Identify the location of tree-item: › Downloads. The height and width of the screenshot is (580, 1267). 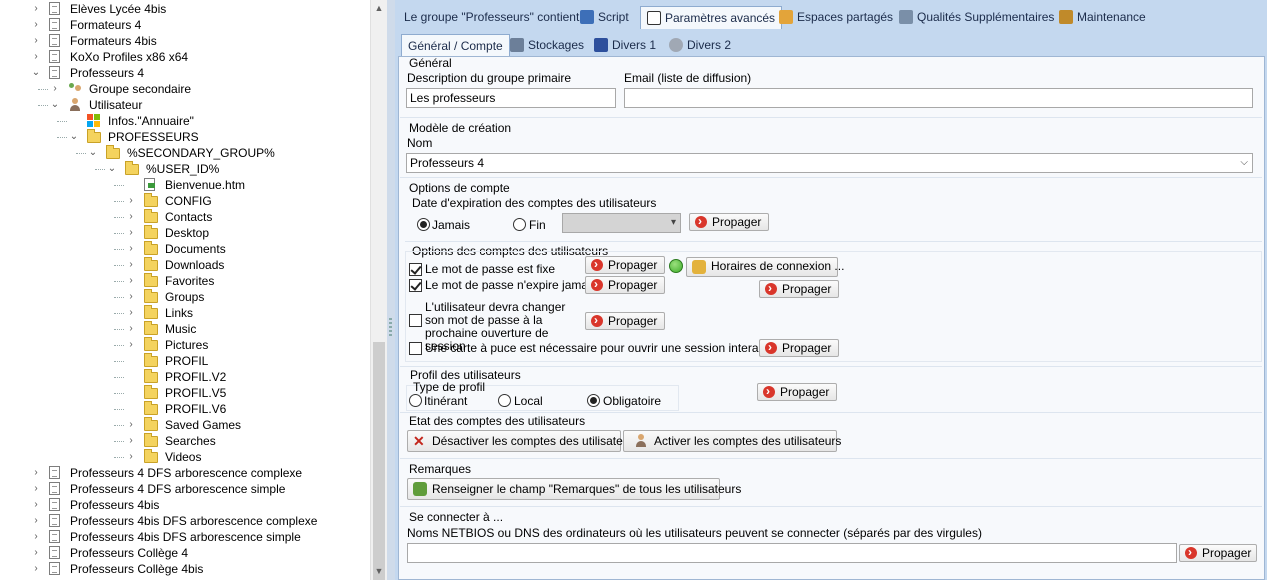
(185, 265).